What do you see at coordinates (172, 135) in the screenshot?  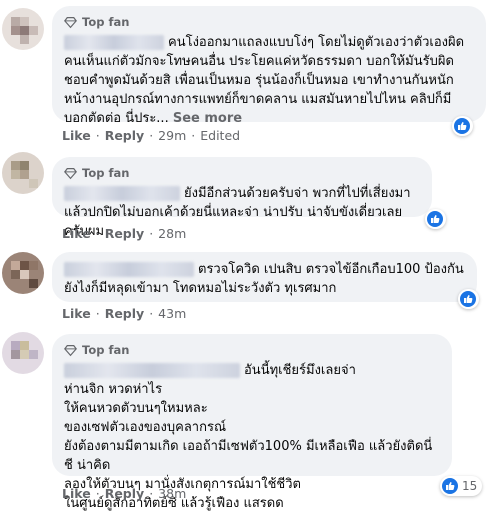 I see `timestamp: 29m` at bounding box center [172, 135].